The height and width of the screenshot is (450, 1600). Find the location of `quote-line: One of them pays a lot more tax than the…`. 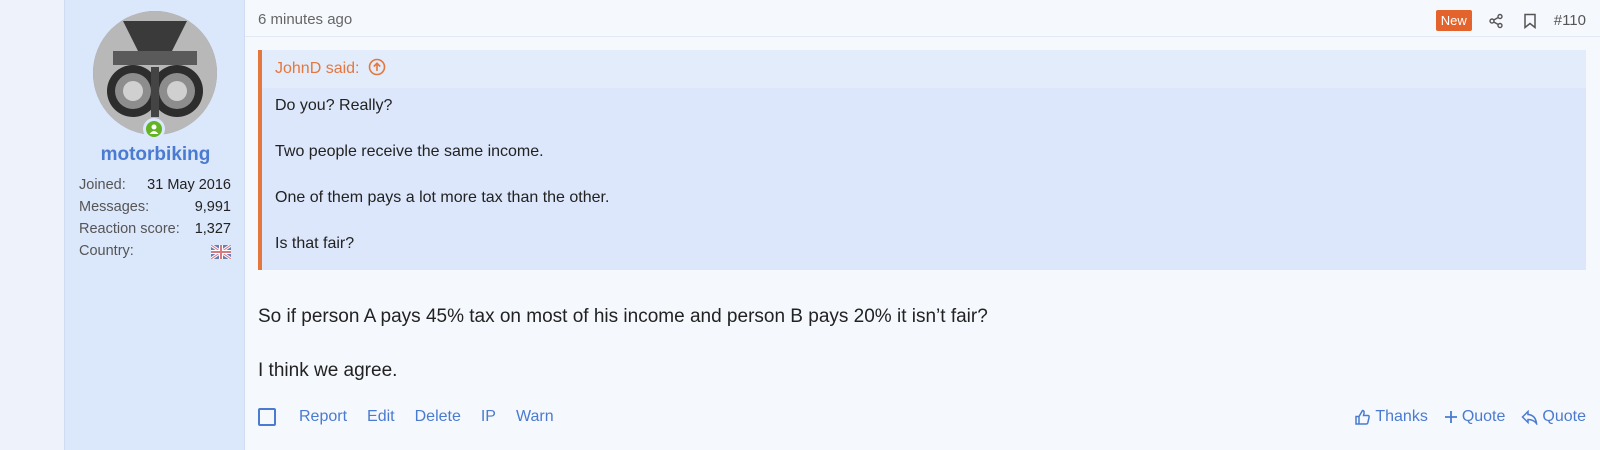

quote-line: One of them pays a lot more tax than the… is located at coordinates (442, 197).